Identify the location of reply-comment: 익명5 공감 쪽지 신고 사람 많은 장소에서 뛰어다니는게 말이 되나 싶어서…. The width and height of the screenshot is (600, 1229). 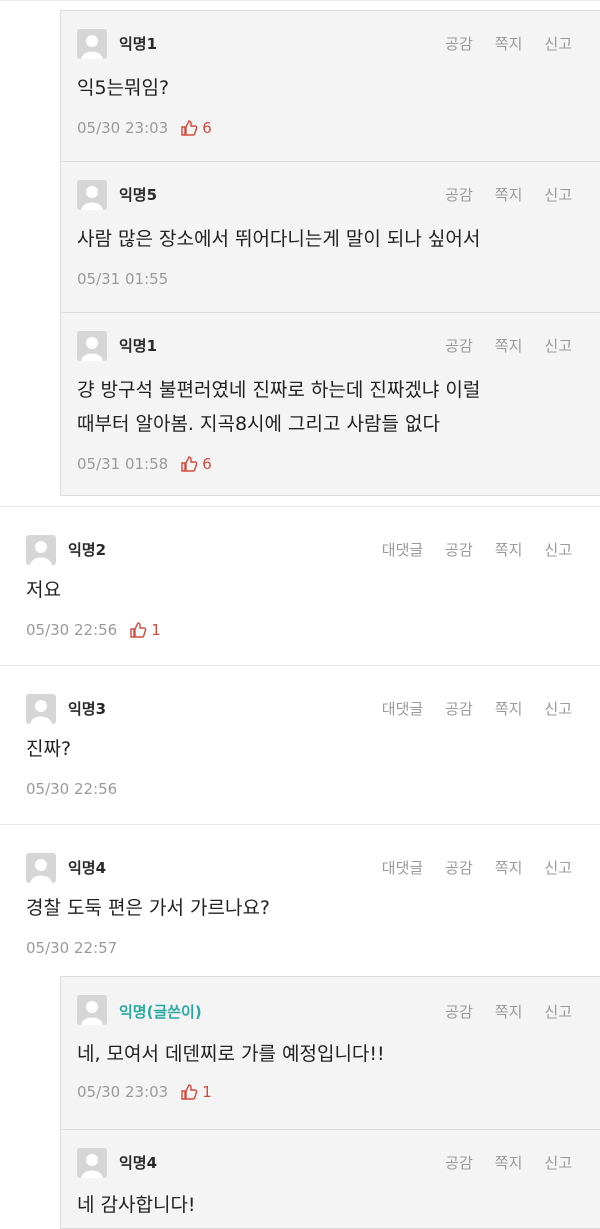
(330, 237).